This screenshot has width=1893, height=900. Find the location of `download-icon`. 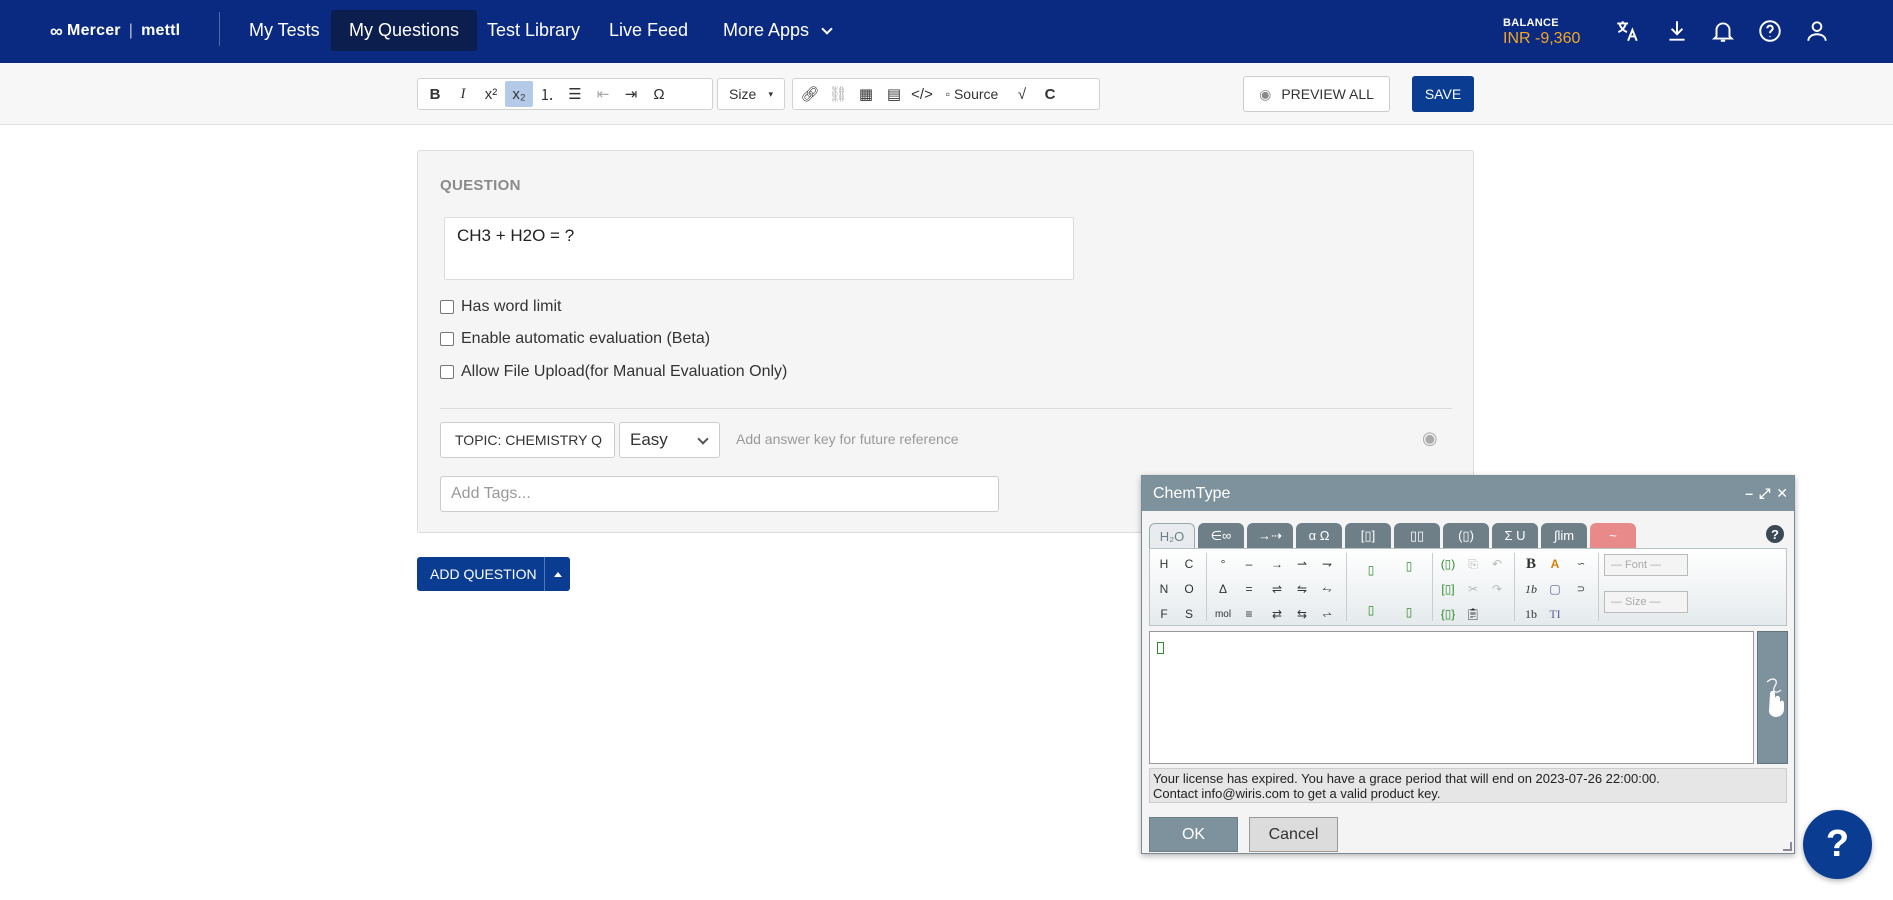

download-icon is located at coordinates (1677, 31).